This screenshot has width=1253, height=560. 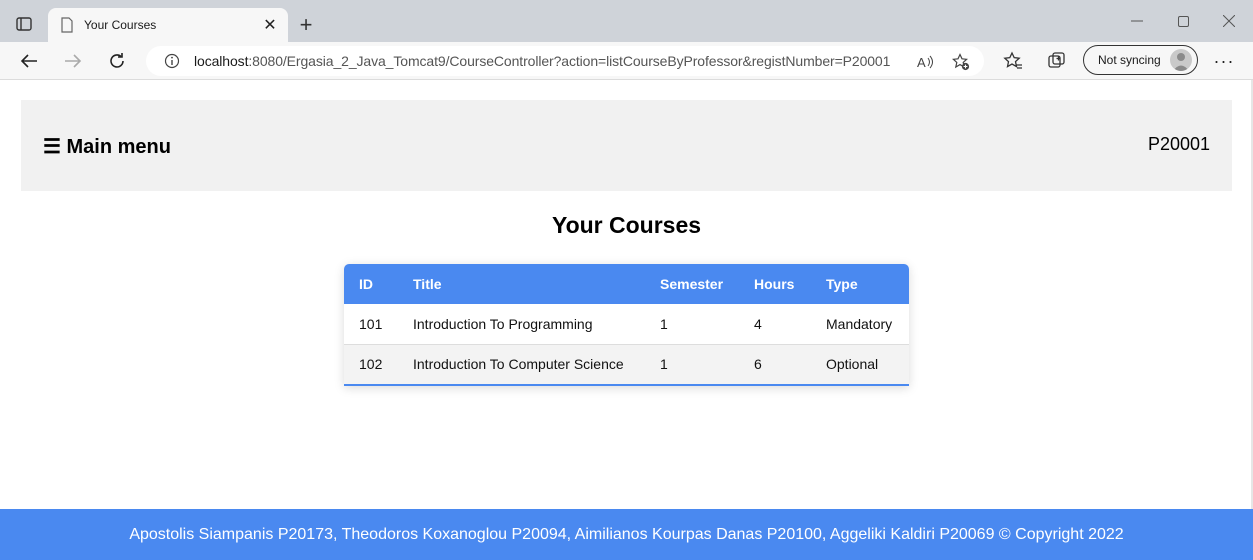 I want to click on site-info-icon, so click(x=172, y=61).